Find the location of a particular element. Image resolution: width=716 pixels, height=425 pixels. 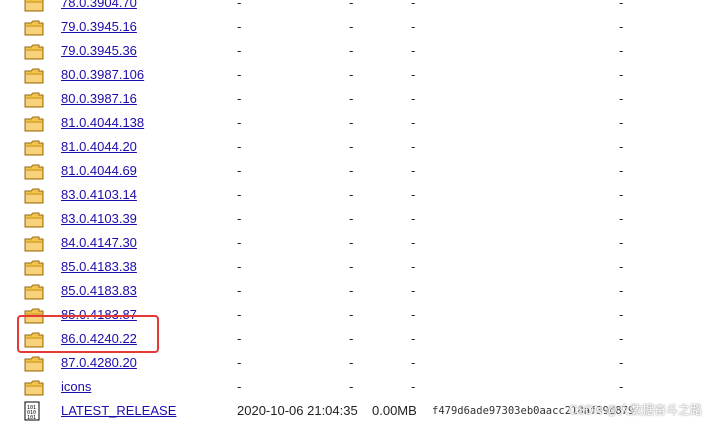

highlight-annotation-box is located at coordinates (88, 334).